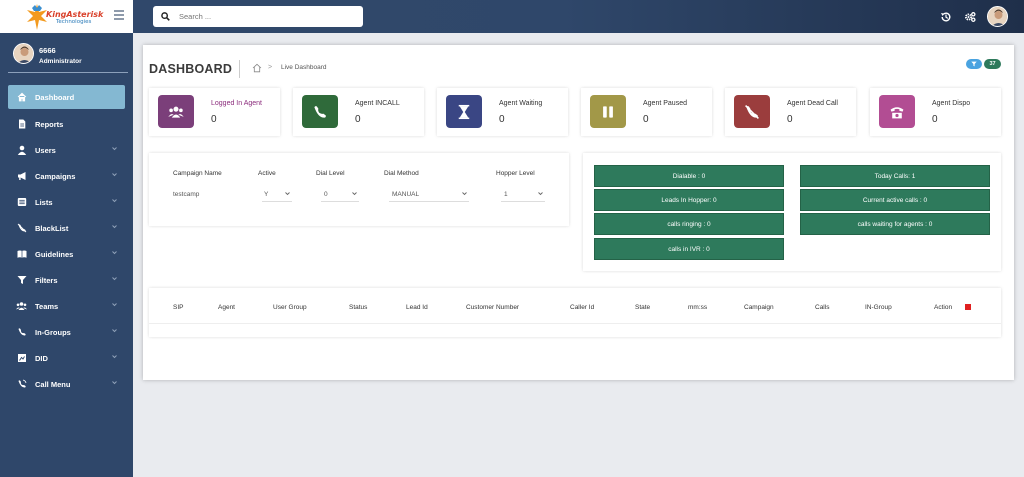 The image size is (1024, 477). Describe the element at coordinates (935, 112) in the screenshot. I see `card-agent-dispo: Agent Dispo 0` at that location.